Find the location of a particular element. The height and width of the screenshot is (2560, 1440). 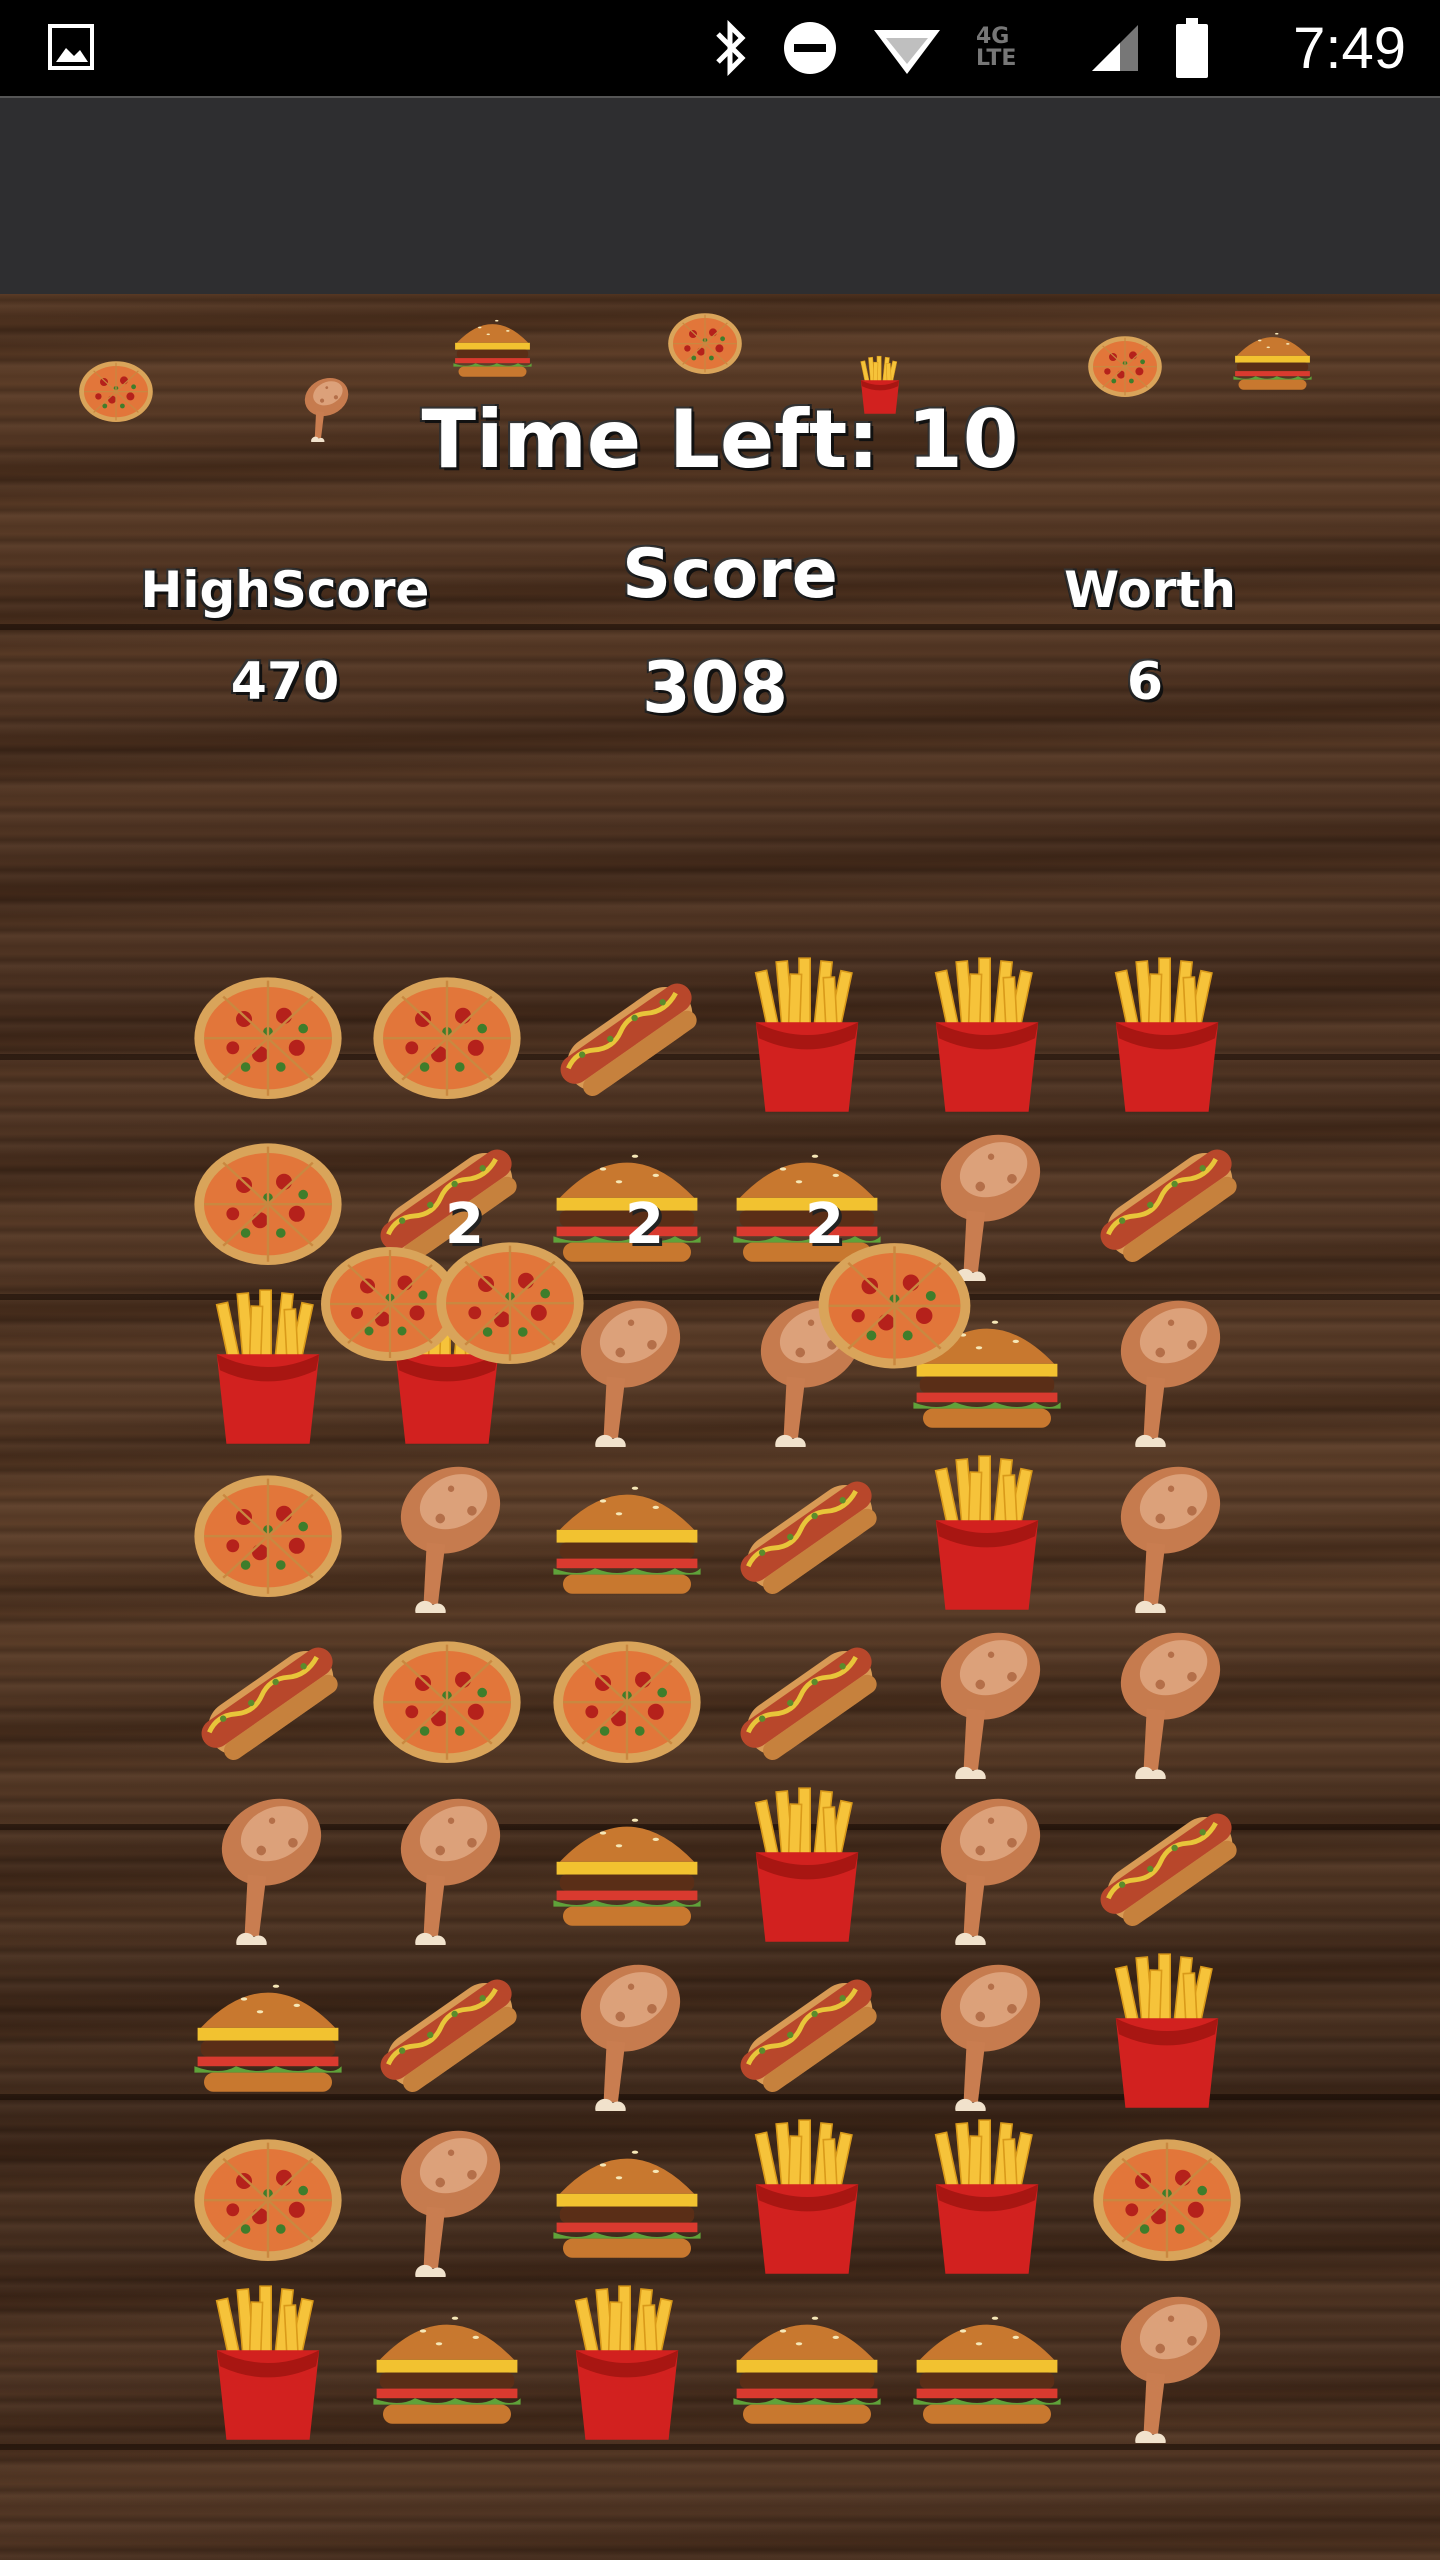

gallery-icon is located at coordinates (71, 47).